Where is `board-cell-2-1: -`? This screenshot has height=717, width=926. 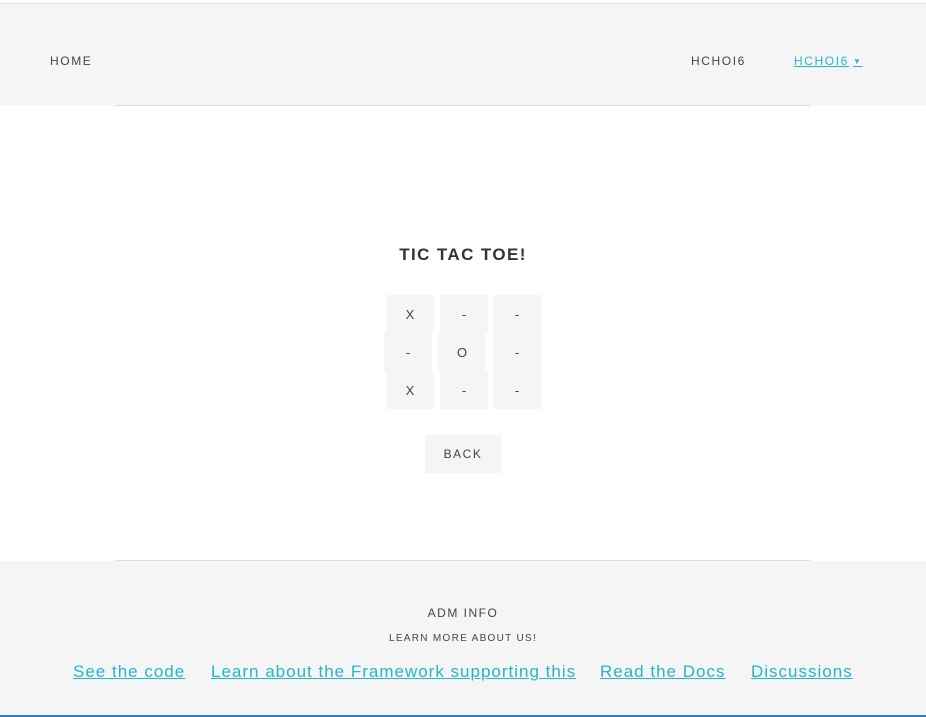 board-cell-2-1: - is located at coordinates (464, 390).